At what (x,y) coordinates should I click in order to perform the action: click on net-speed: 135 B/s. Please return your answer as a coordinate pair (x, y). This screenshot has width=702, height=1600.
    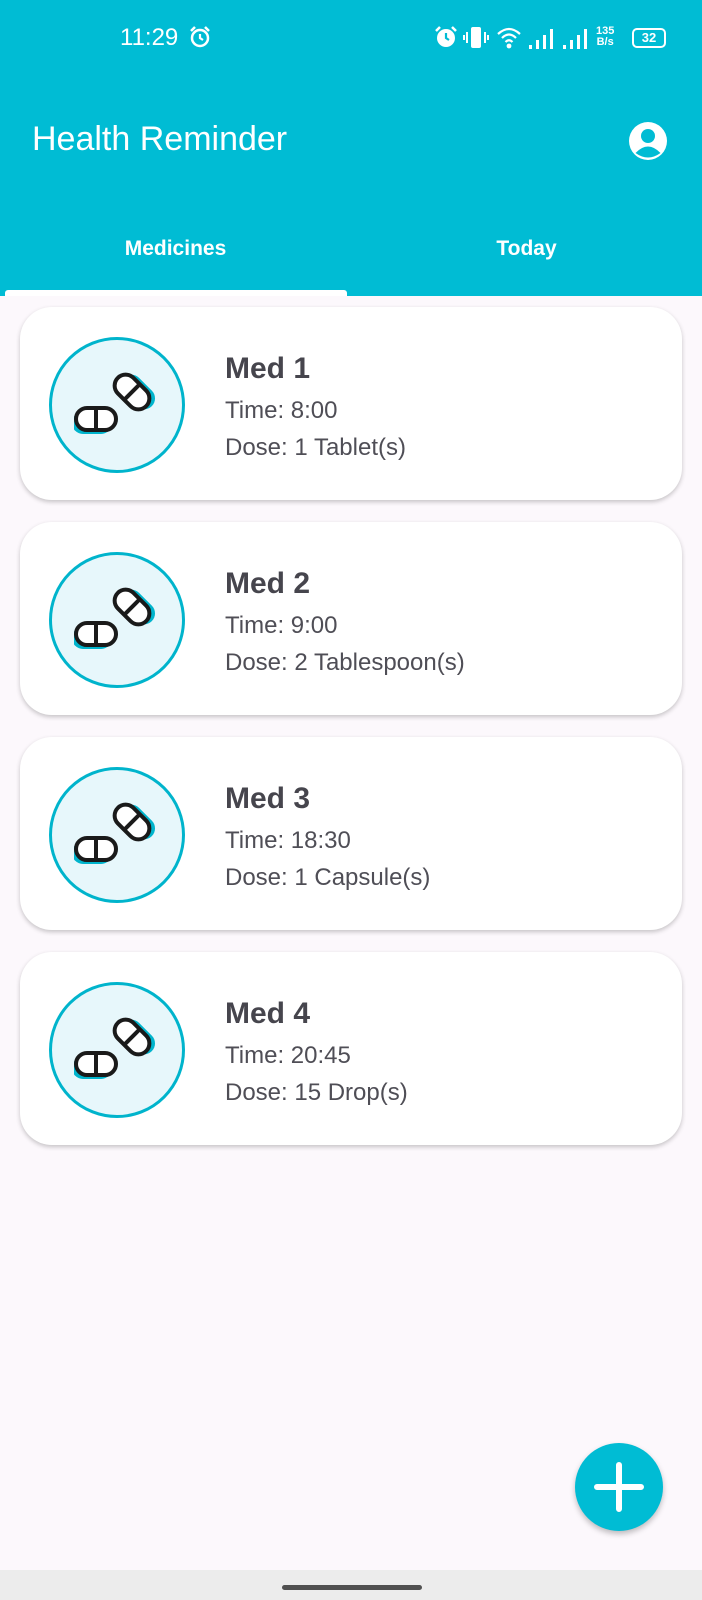
    Looking at the image, I should click on (605, 37).